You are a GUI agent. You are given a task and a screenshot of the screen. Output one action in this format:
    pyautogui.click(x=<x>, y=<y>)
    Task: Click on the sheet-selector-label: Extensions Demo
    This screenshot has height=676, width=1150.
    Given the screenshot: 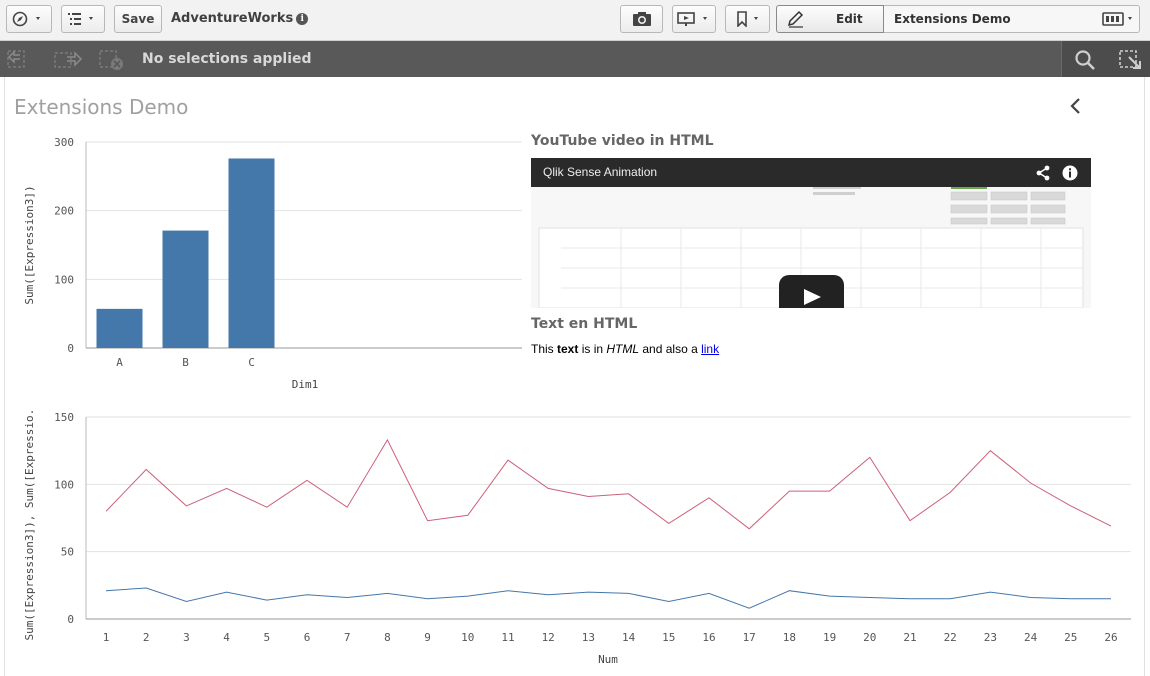 What is the action you would take?
    pyautogui.click(x=952, y=19)
    